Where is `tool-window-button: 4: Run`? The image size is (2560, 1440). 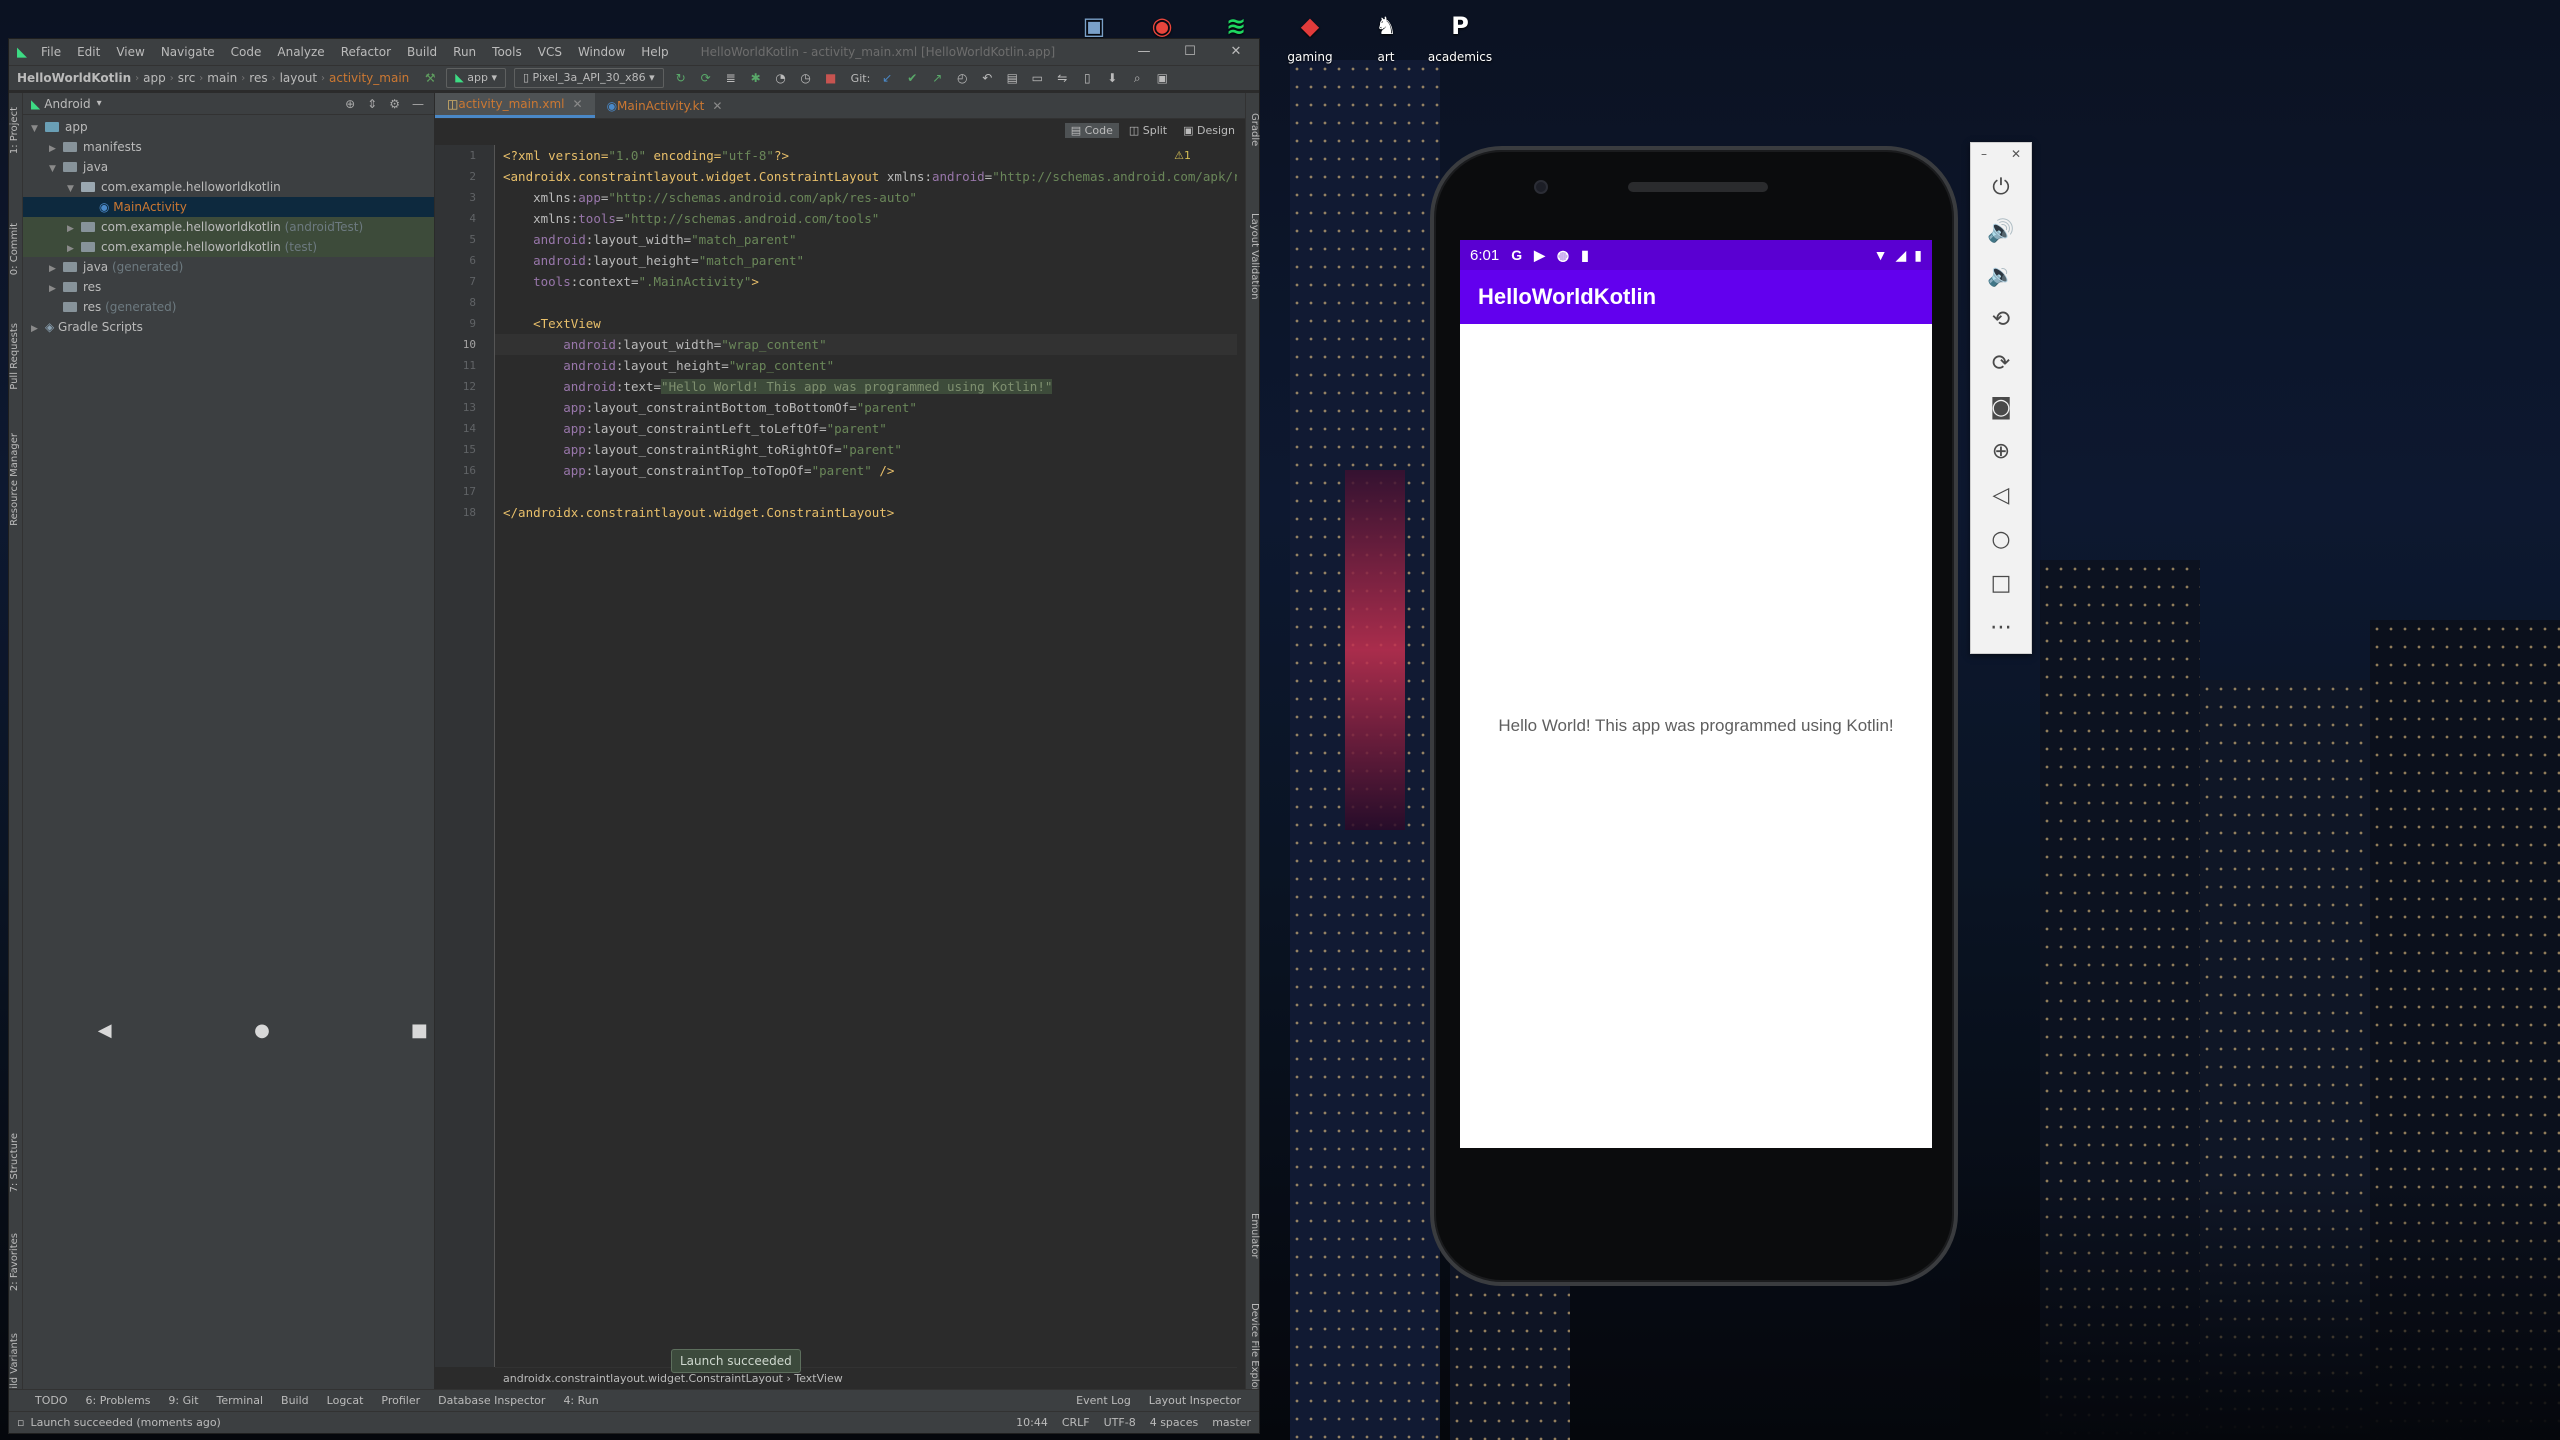
tool-window-button: 4: Run is located at coordinates (580, 1400).